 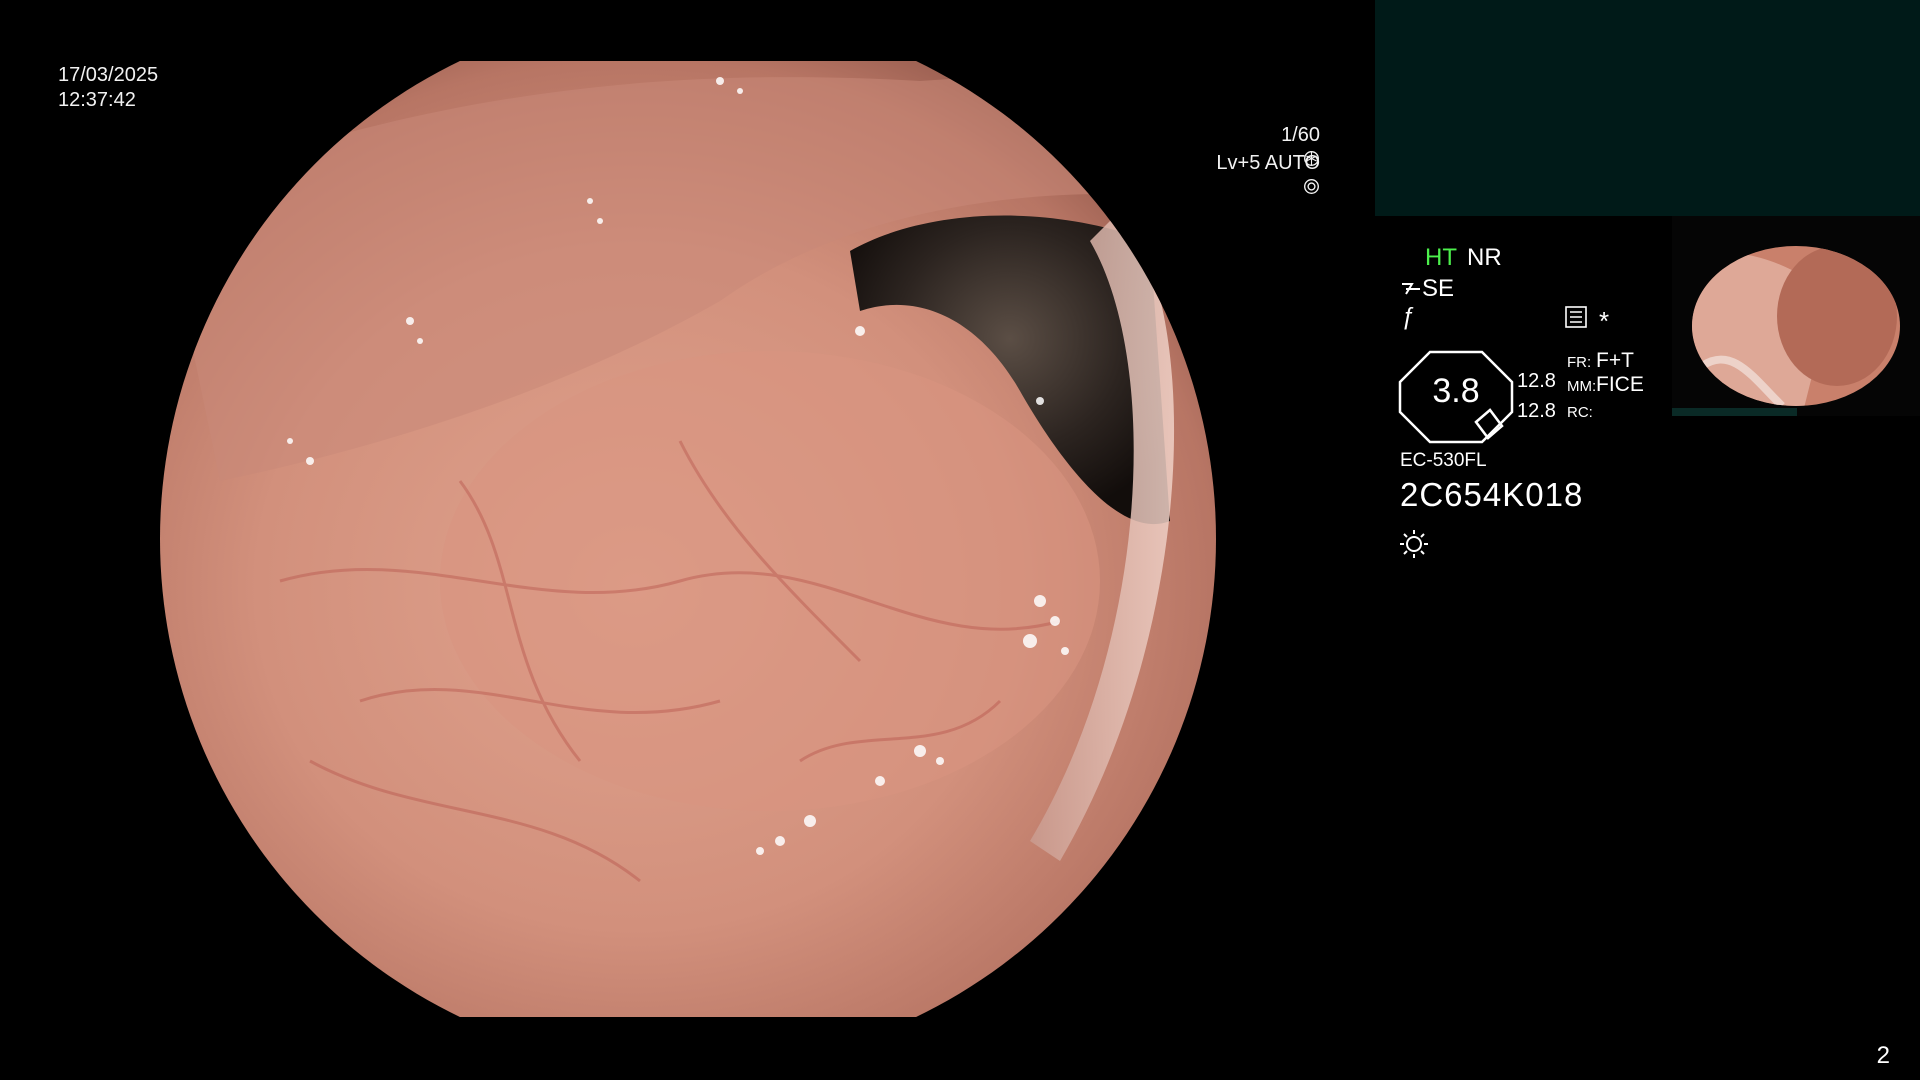 What do you see at coordinates (1268, 163) in the screenshot?
I see `brightness-value: Lv+5 AUTO` at bounding box center [1268, 163].